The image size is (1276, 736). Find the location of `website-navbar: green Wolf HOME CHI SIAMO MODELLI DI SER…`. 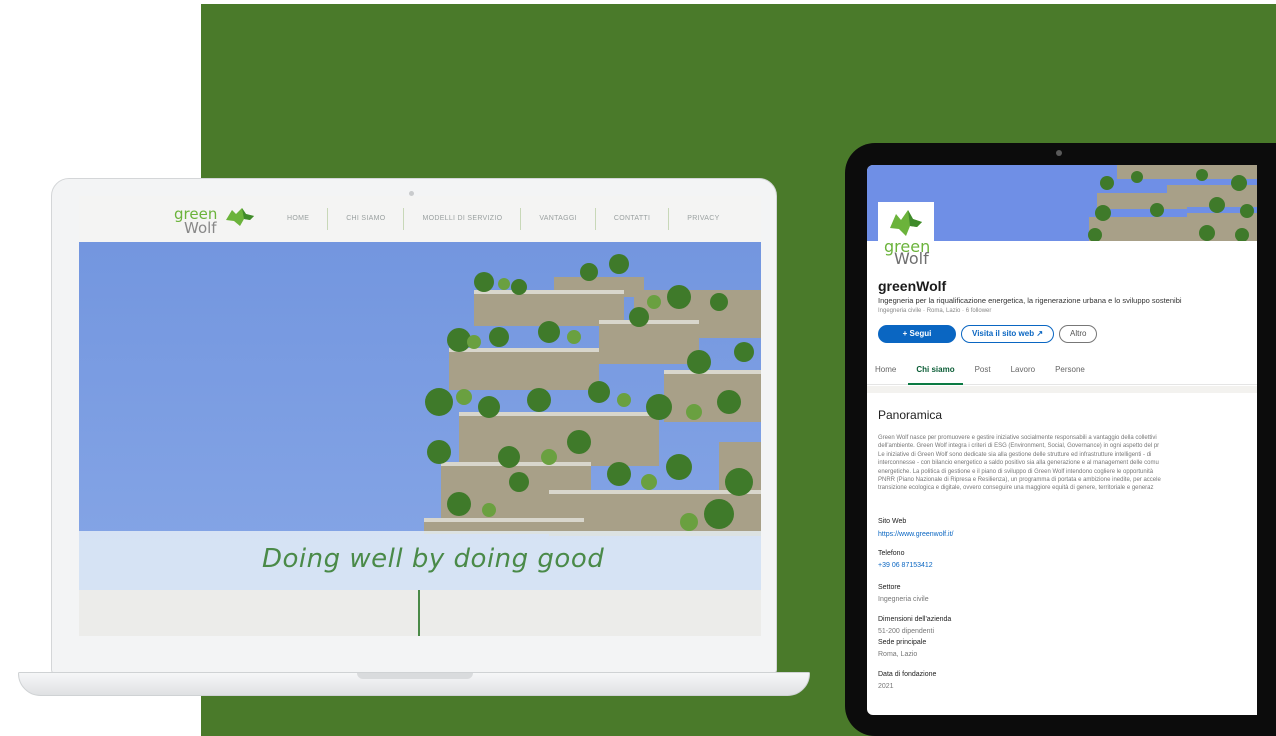

website-navbar: green Wolf HOME CHI SIAMO MODELLI DI SER… is located at coordinates (420, 219).